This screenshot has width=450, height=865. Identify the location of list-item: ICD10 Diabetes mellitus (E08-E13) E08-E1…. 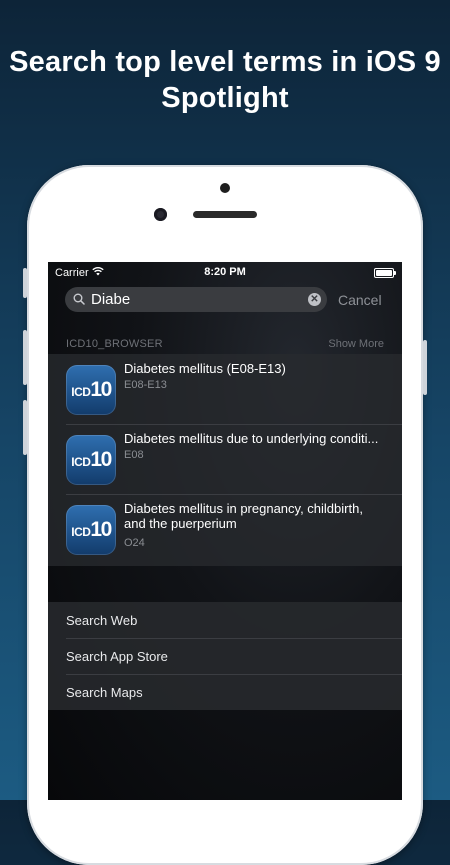
(225, 389).